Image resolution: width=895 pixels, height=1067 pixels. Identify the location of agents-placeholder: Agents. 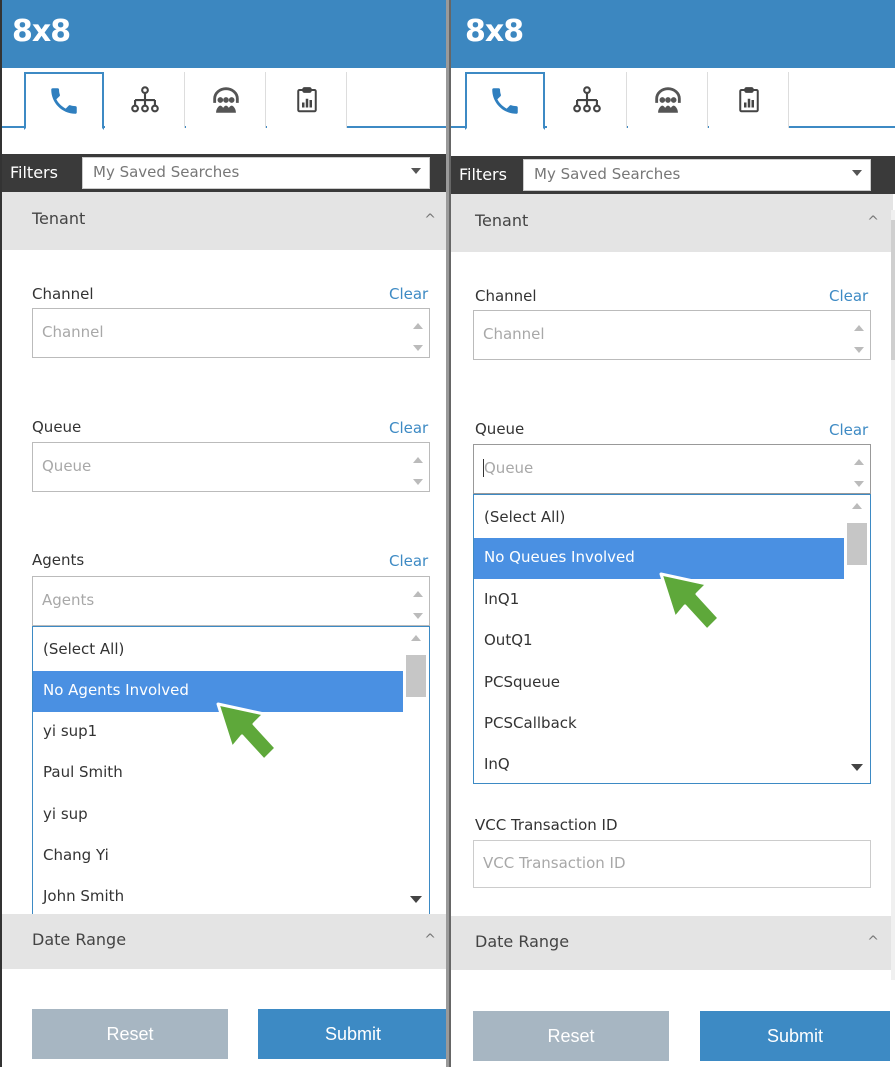
(68, 600).